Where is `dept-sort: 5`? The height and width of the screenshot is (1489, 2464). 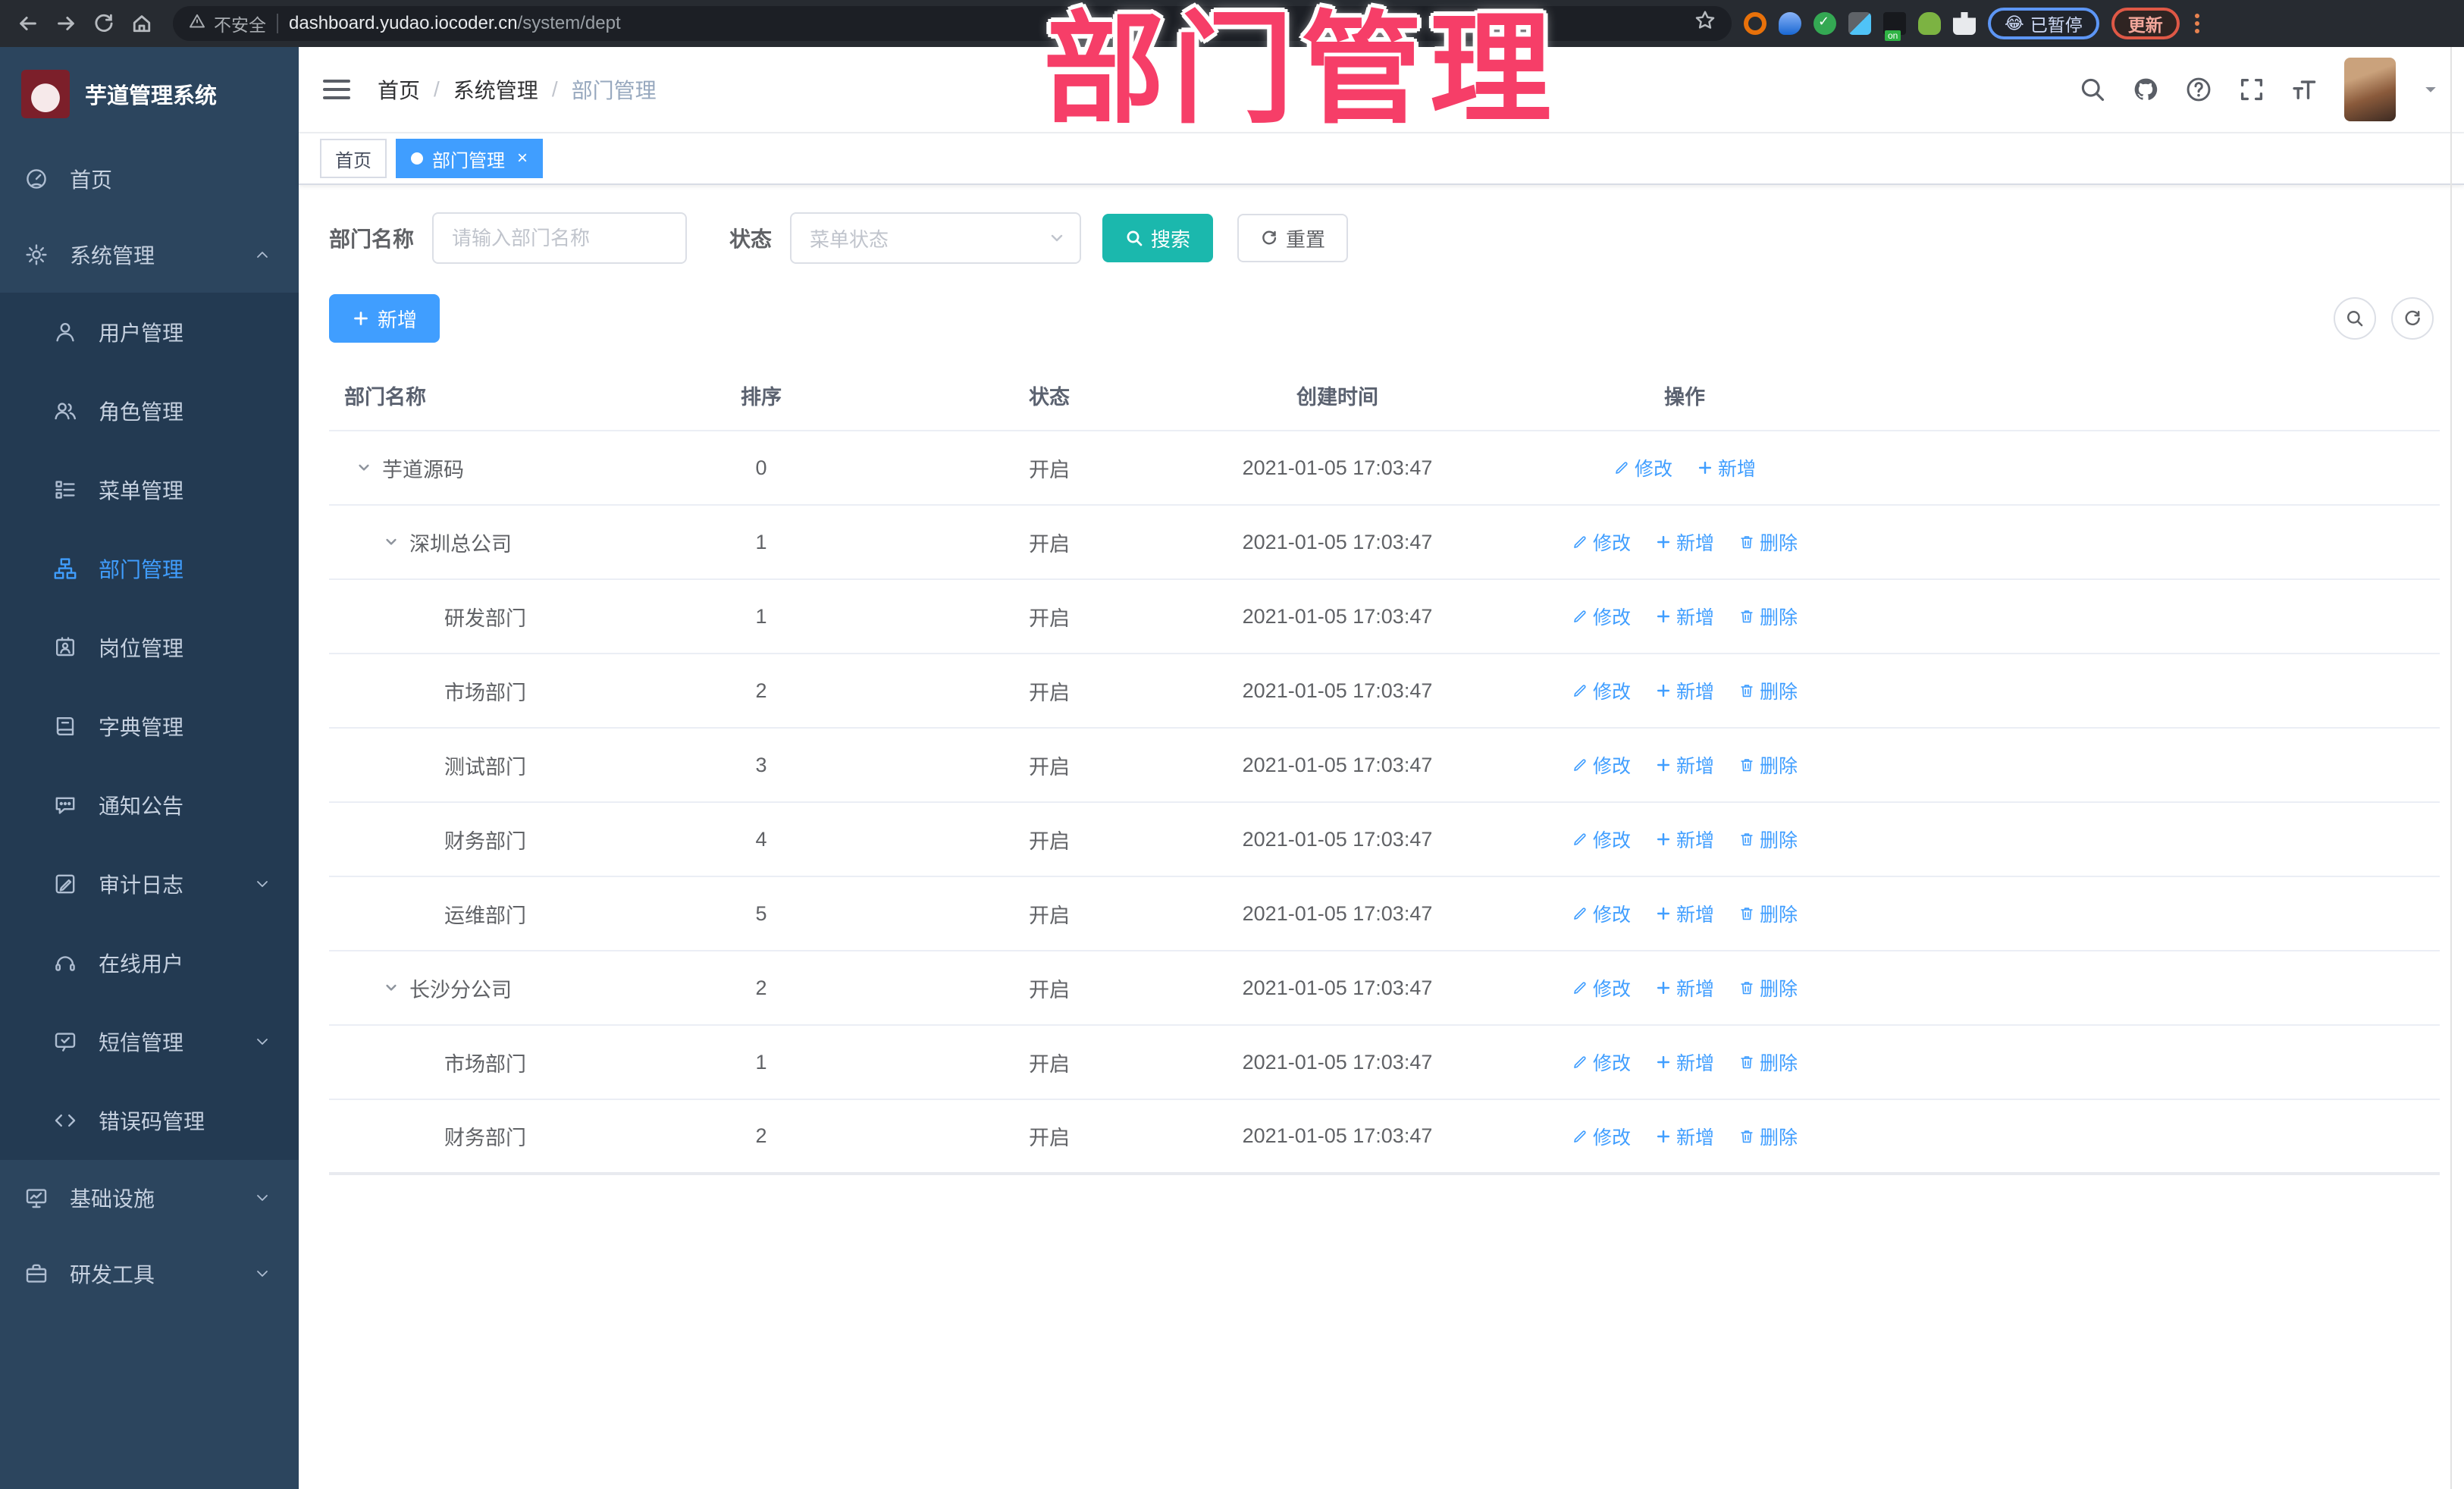 dept-sort: 5 is located at coordinates (761, 913).